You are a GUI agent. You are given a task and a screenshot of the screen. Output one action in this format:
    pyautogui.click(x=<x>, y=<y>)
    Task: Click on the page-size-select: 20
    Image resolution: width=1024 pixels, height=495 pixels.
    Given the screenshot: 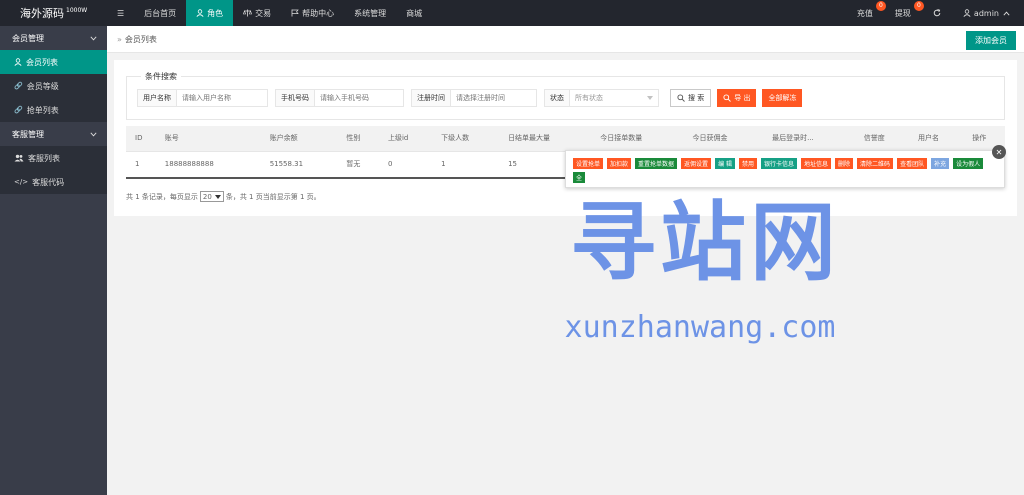 What is the action you would take?
    pyautogui.click(x=211, y=196)
    